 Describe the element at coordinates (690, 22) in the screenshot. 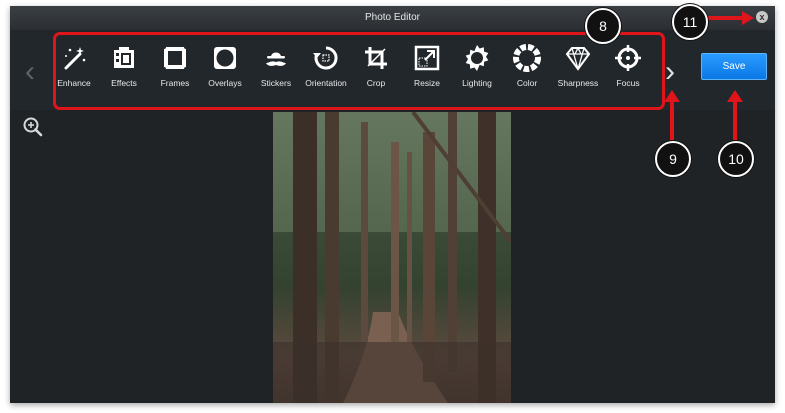

I see `annotation-badge-11: 11` at that location.